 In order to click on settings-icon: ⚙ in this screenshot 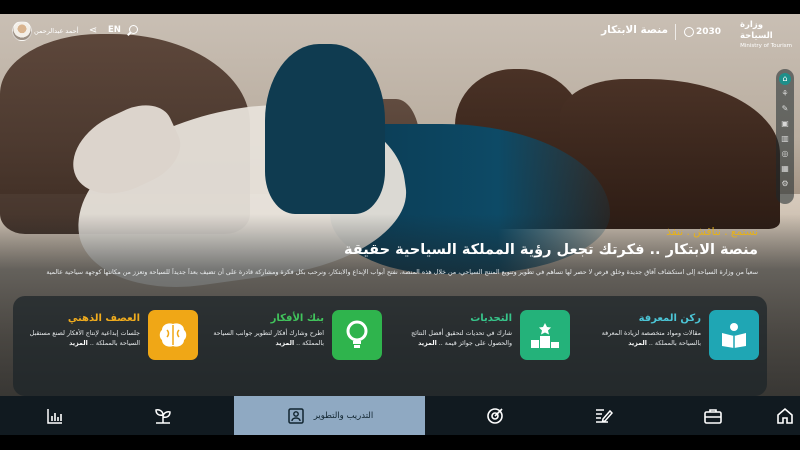, I will do `click(785, 184)`.